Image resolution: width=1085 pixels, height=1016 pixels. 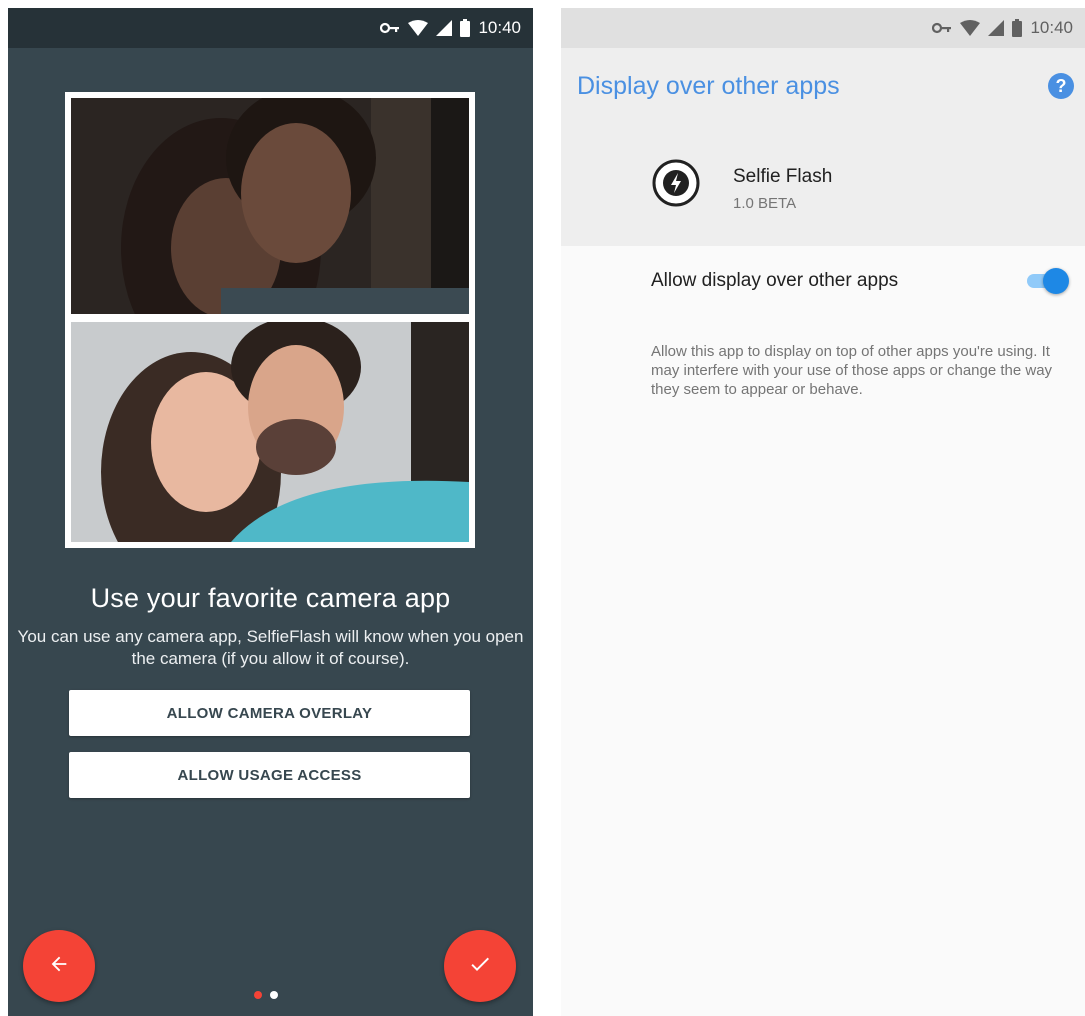 I want to click on allow-display-setting: Allow display over other apps, so click(x=823, y=282).